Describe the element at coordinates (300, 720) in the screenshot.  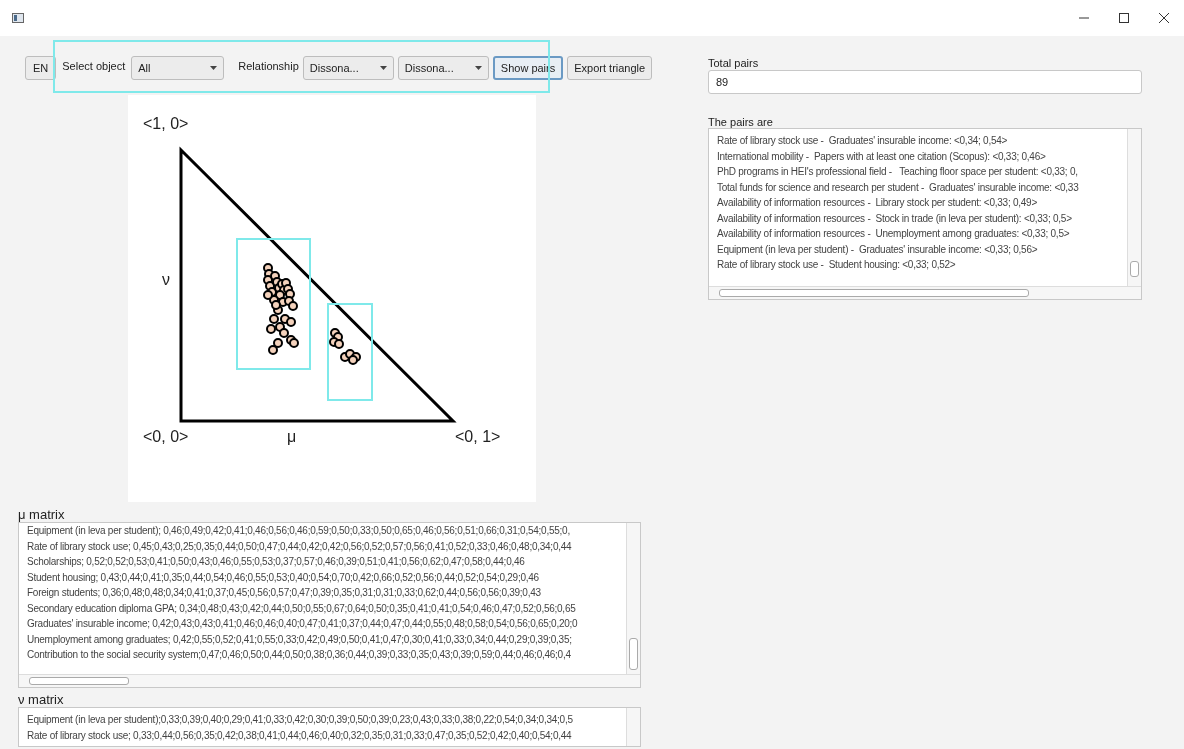
I see `text-line: Equipment (in leva per student);0,33;0,39;0,40;0,29;0,41;0,33;0,42;0,30;0,39;0,50;0,39;0,23;0,43;0,33;0,38;0,22;0,54;0,34;0,34;0,5` at that location.